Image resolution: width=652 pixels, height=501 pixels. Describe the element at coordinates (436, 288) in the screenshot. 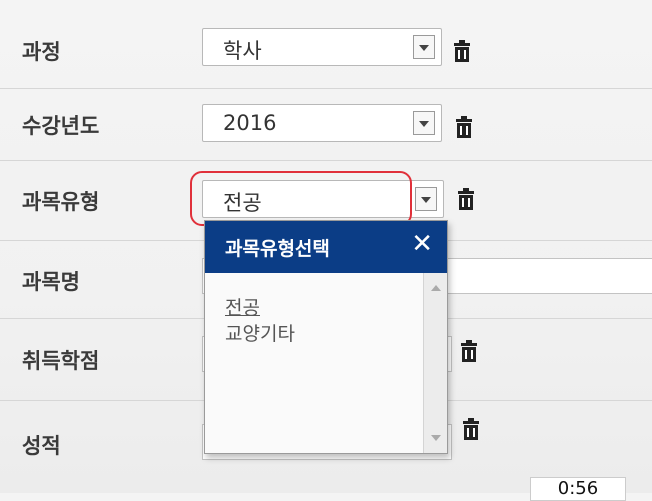

I see `scroll-up-arrow-icon` at that location.